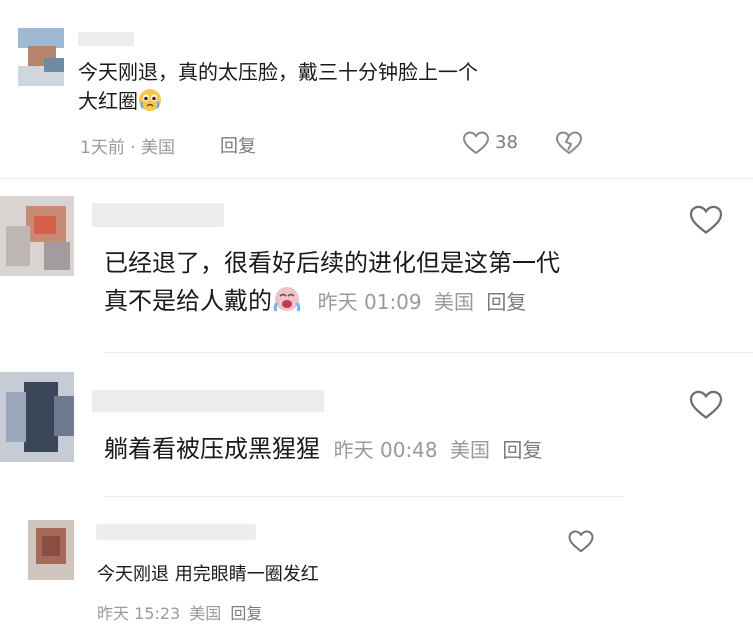  I want to click on comment-meta: 昨天 15:23 美国 回复, so click(179, 612).